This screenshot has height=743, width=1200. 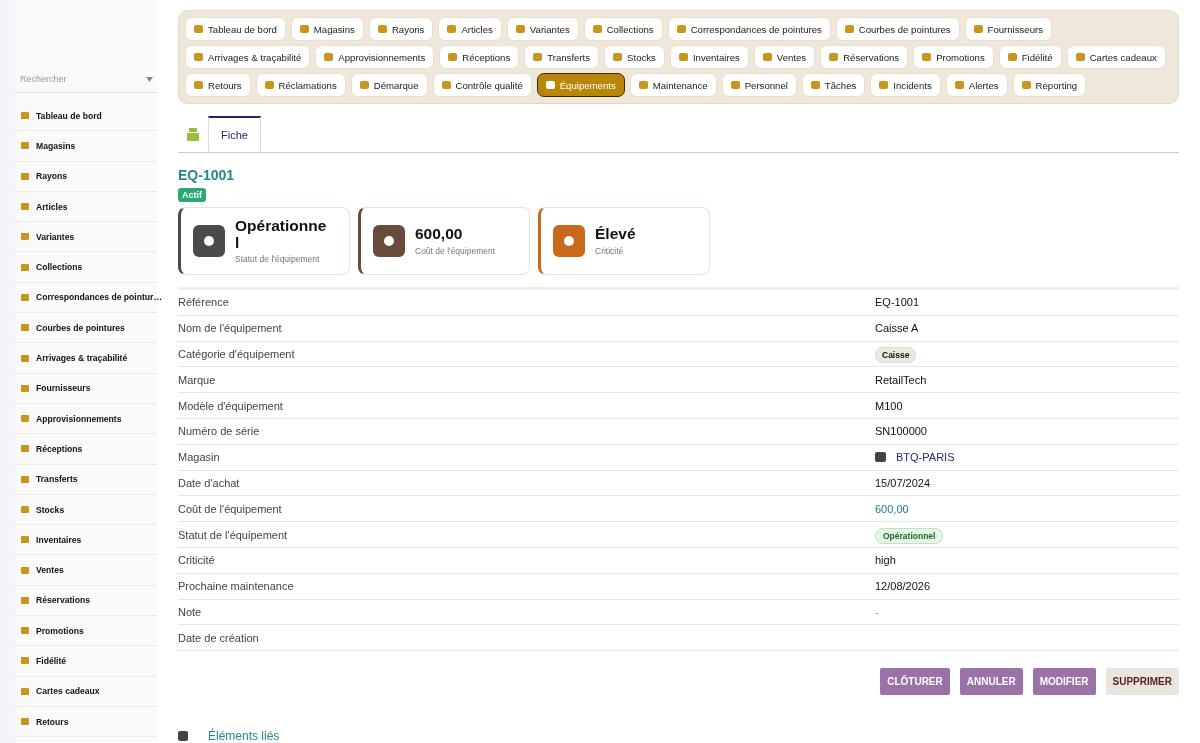 What do you see at coordinates (401, 29) in the screenshot?
I see `nav-pill: Rayons` at bounding box center [401, 29].